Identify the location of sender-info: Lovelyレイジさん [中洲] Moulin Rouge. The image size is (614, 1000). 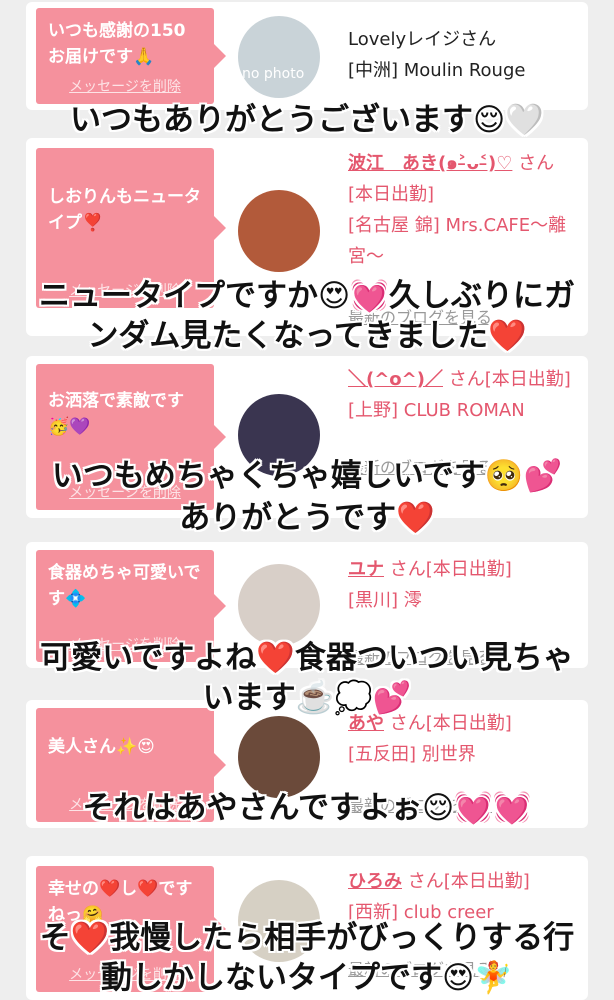
(462, 55).